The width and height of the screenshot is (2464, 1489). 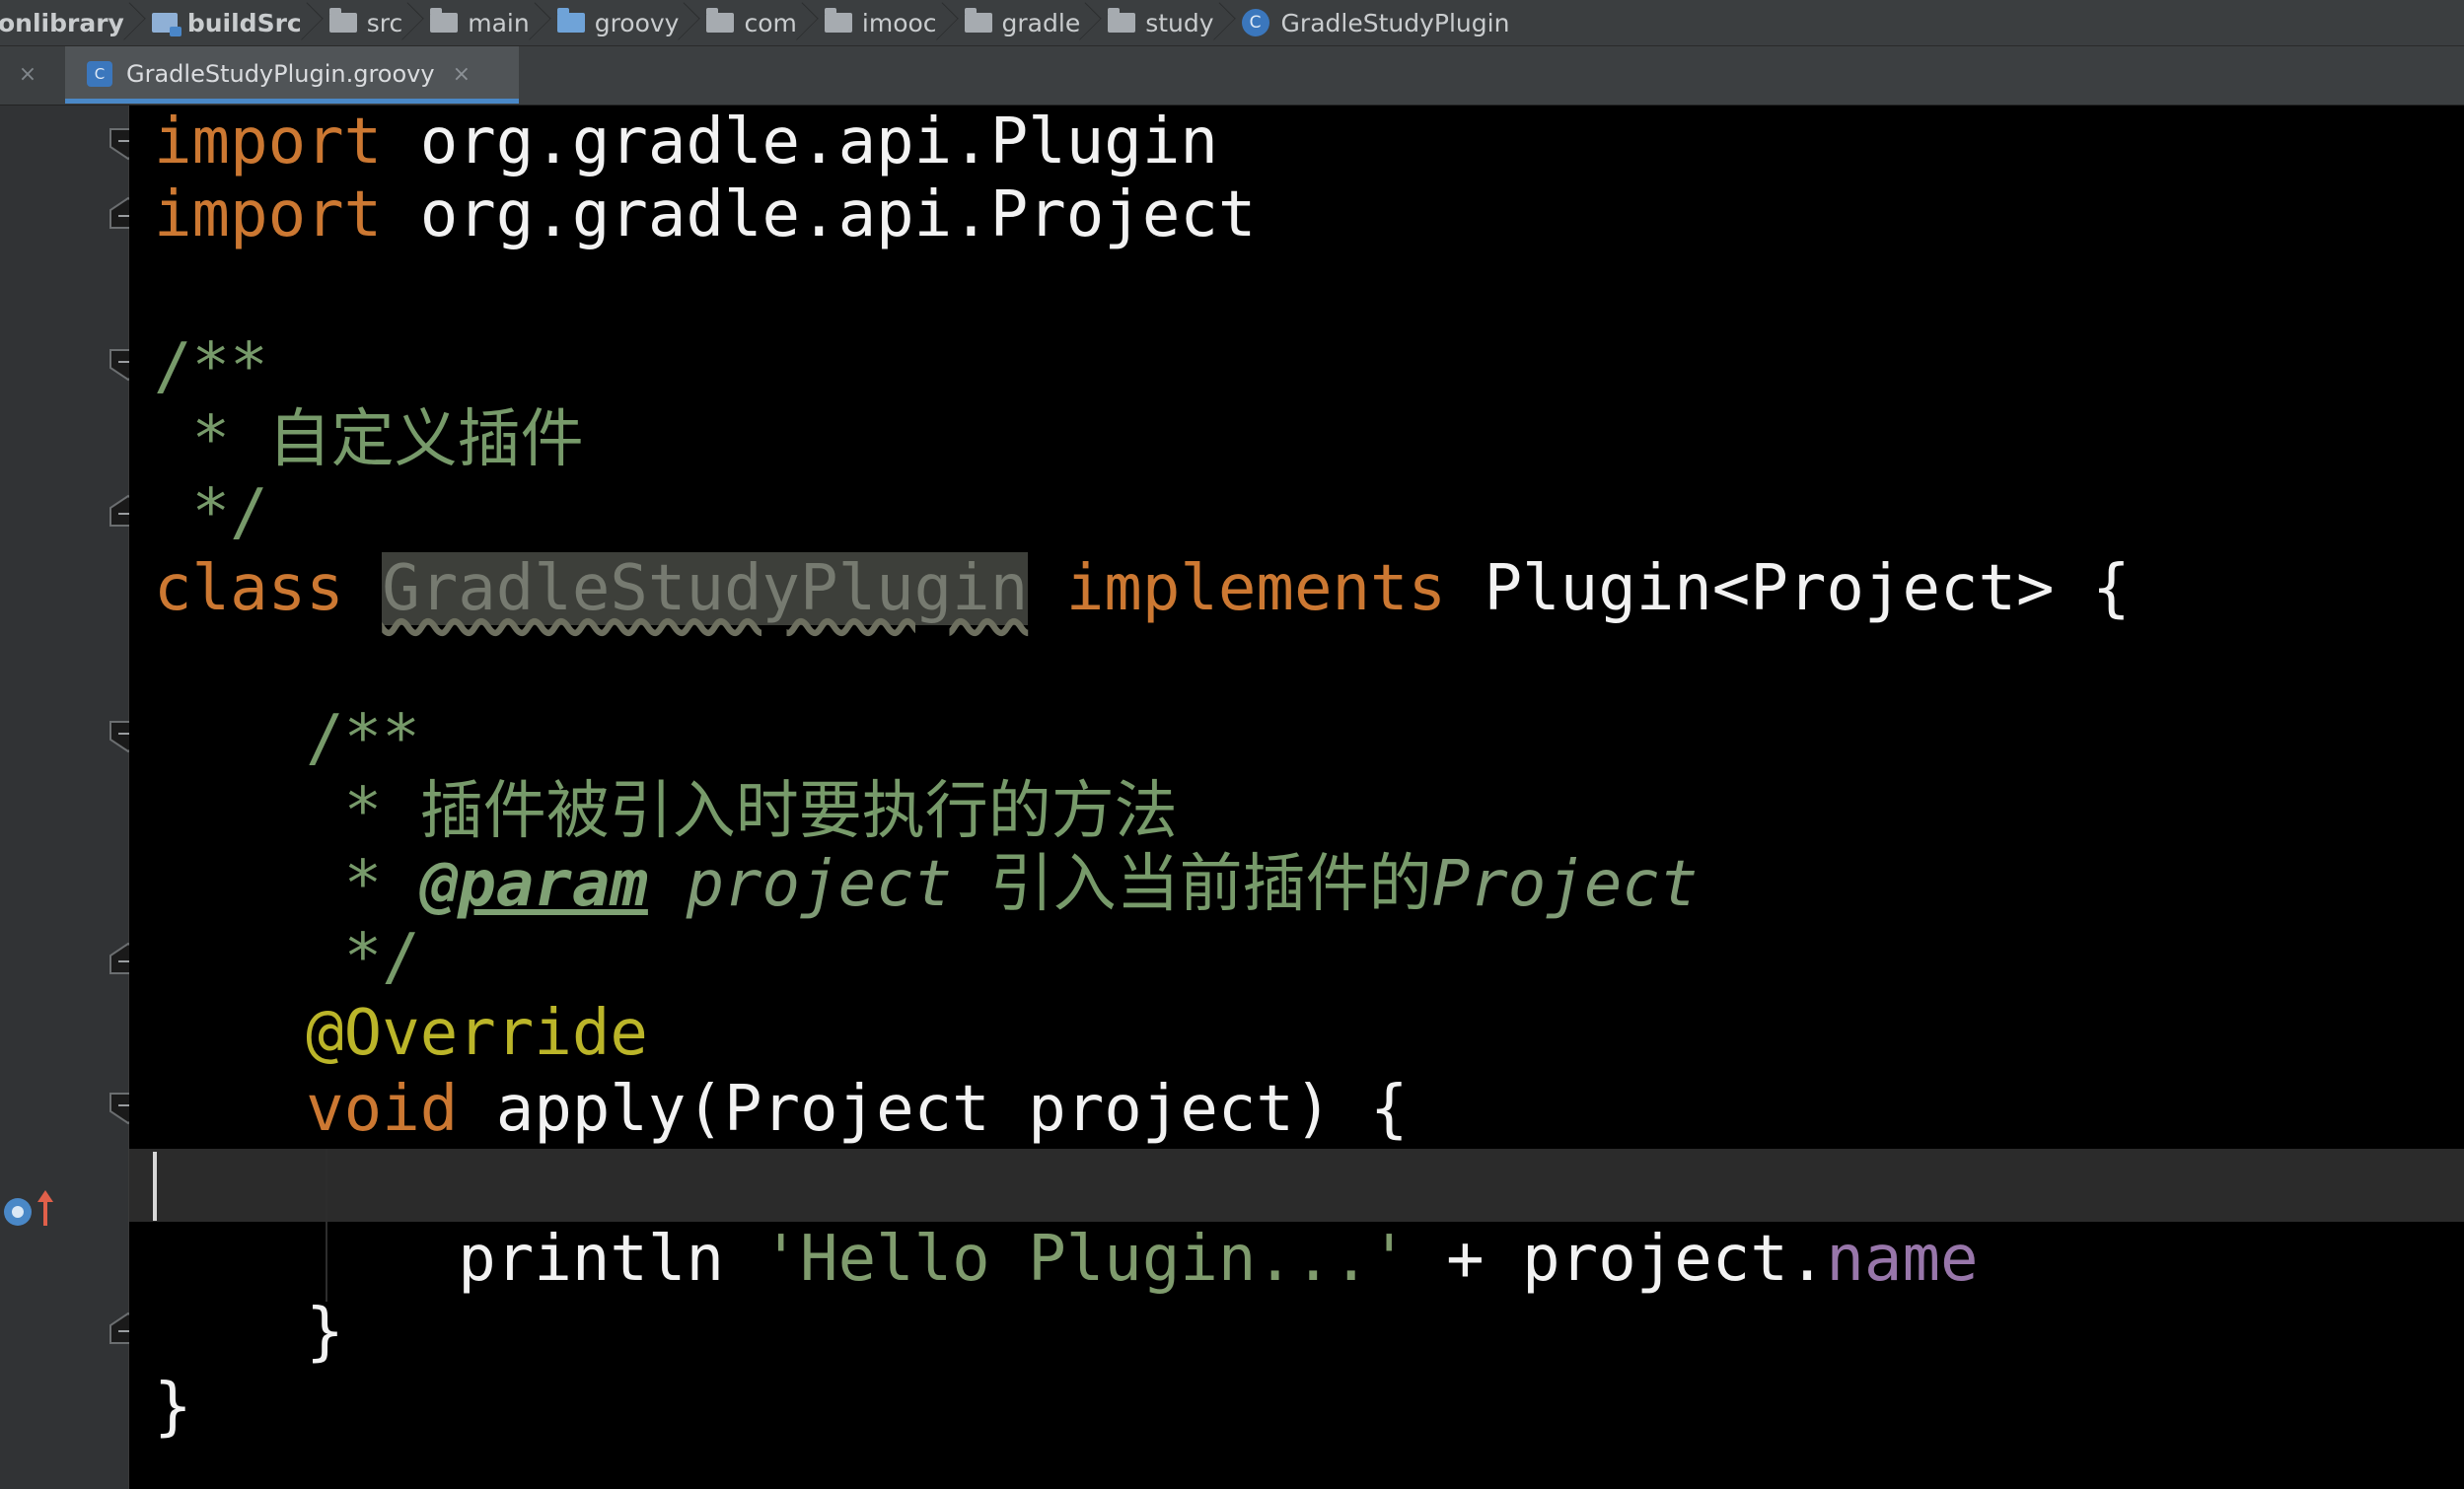 I want to click on breadcrumb-item-study: study, so click(x=1162, y=22).